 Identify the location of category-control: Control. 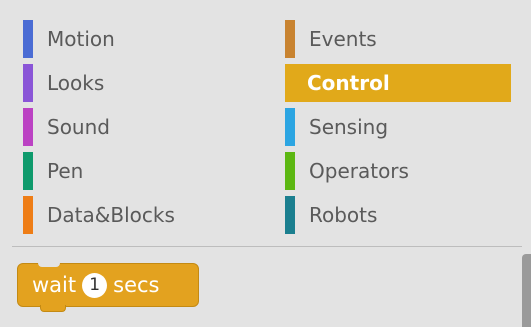
(398, 83).